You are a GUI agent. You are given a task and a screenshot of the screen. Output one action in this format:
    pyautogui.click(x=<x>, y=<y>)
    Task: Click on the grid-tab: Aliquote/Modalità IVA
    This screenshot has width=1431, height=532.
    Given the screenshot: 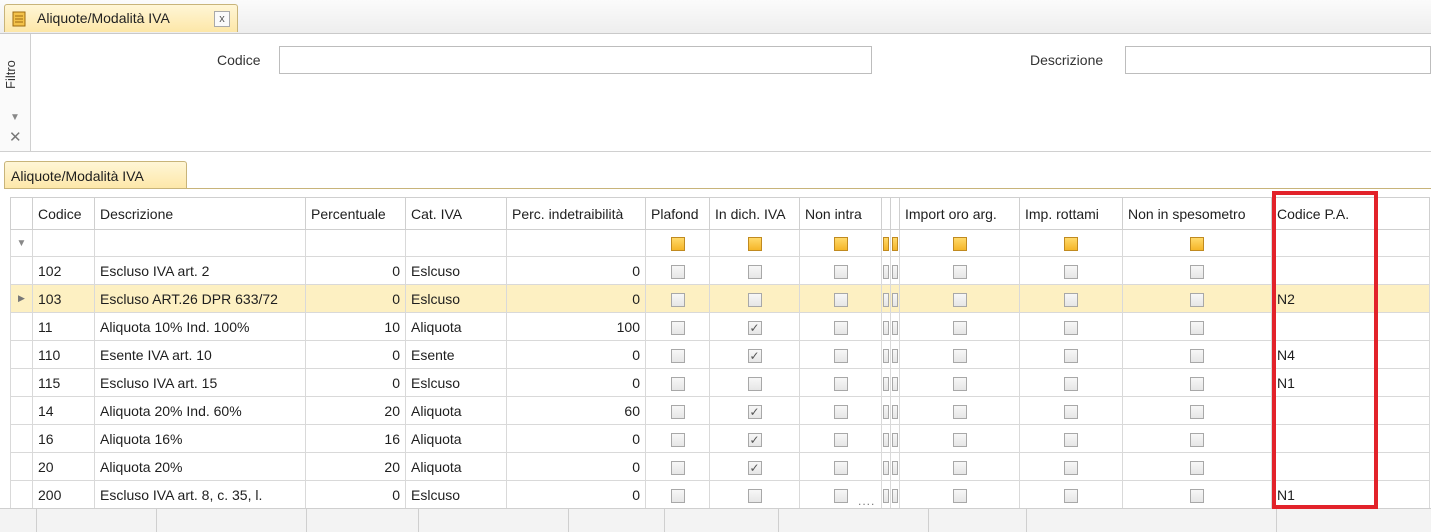 What is the action you would take?
    pyautogui.click(x=95, y=175)
    